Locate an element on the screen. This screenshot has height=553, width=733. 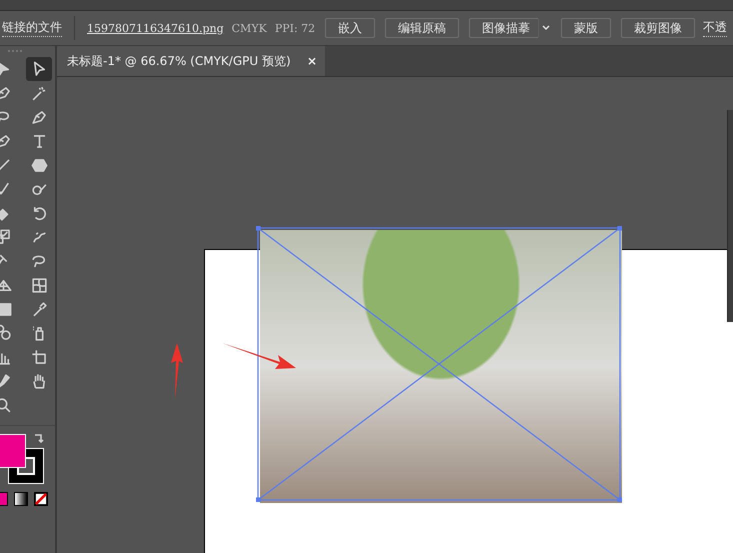
control-button: 蒙版 is located at coordinates (586, 28).